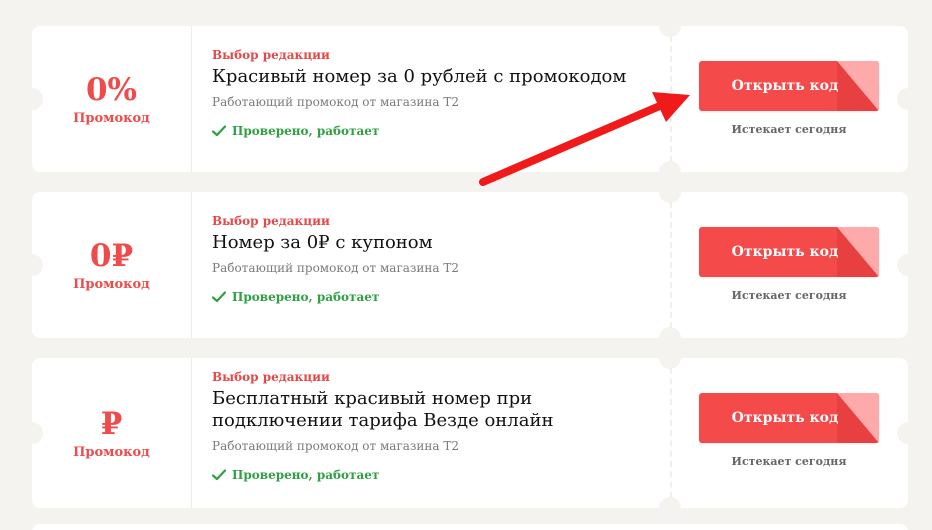 Image resolution: width=932 pixels, height=530 pixels. Describe the element at coordinates (111, 423) in the screenshot. I see `discount-value: ₽` at that location.